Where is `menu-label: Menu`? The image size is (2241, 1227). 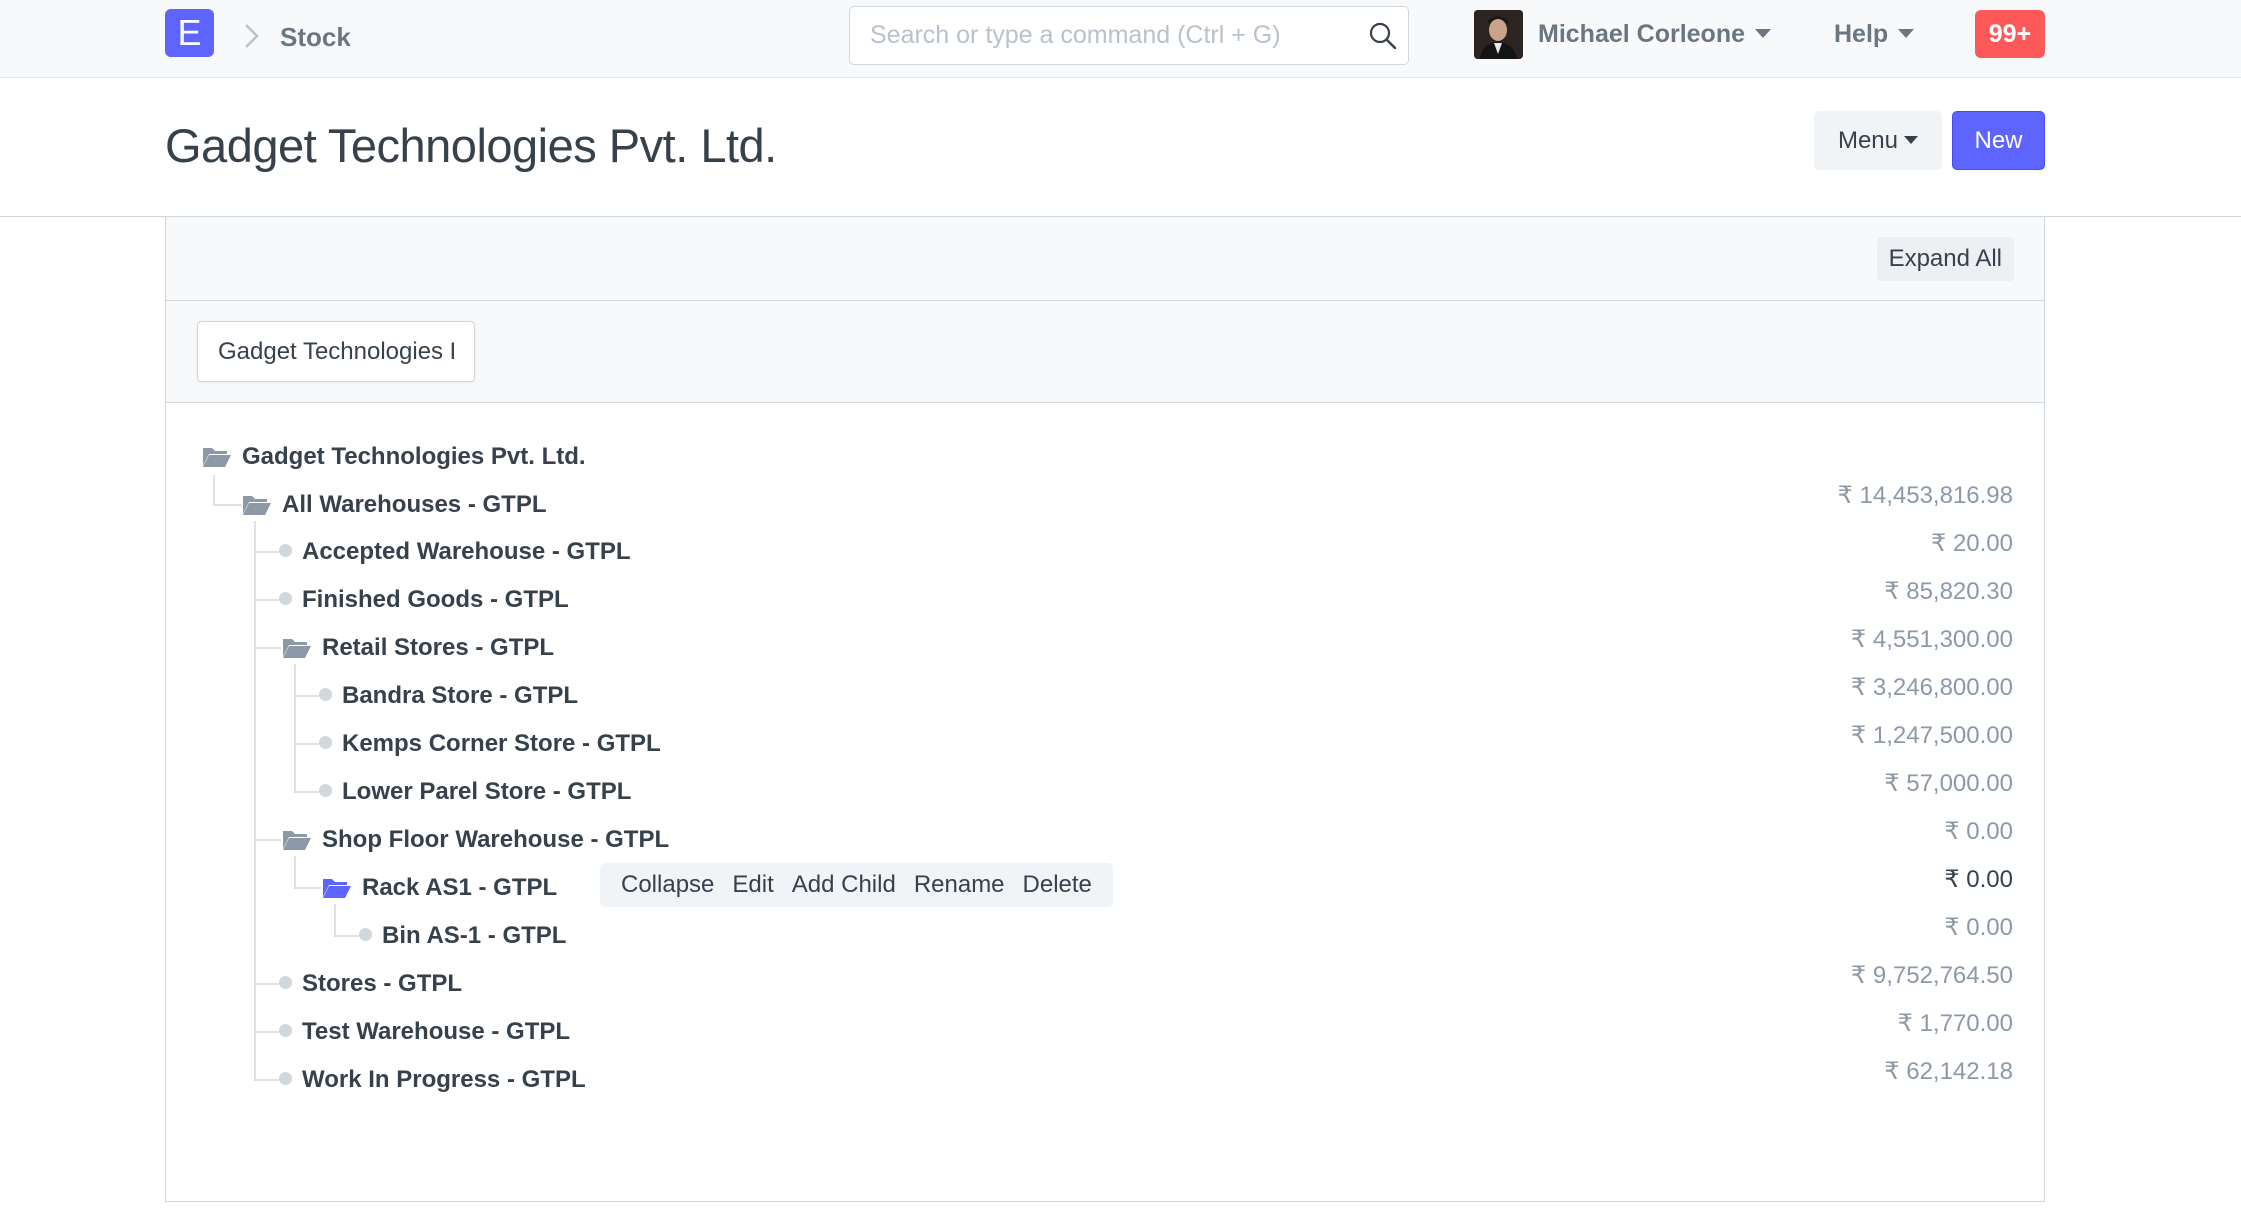
menu-label: Menu is located at coordinates (1868, 140).